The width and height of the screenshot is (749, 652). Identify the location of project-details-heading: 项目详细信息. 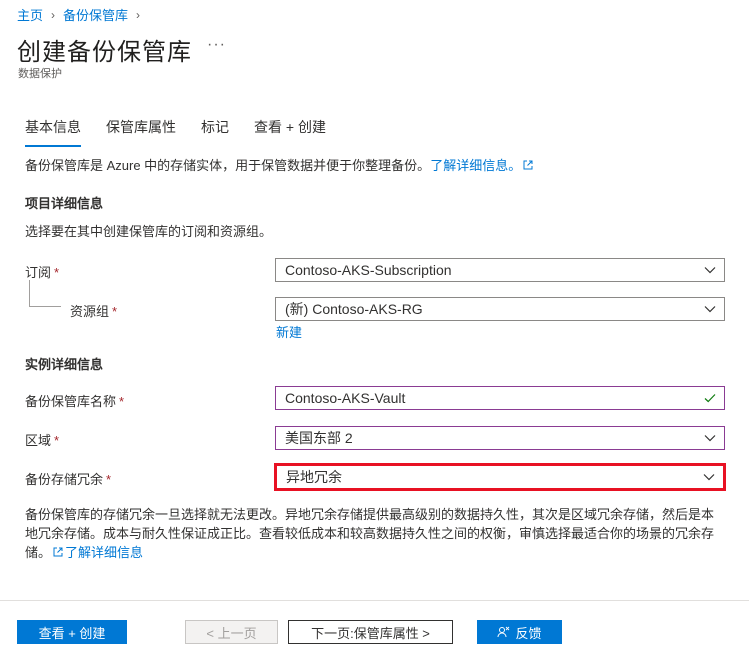
(64, 203).